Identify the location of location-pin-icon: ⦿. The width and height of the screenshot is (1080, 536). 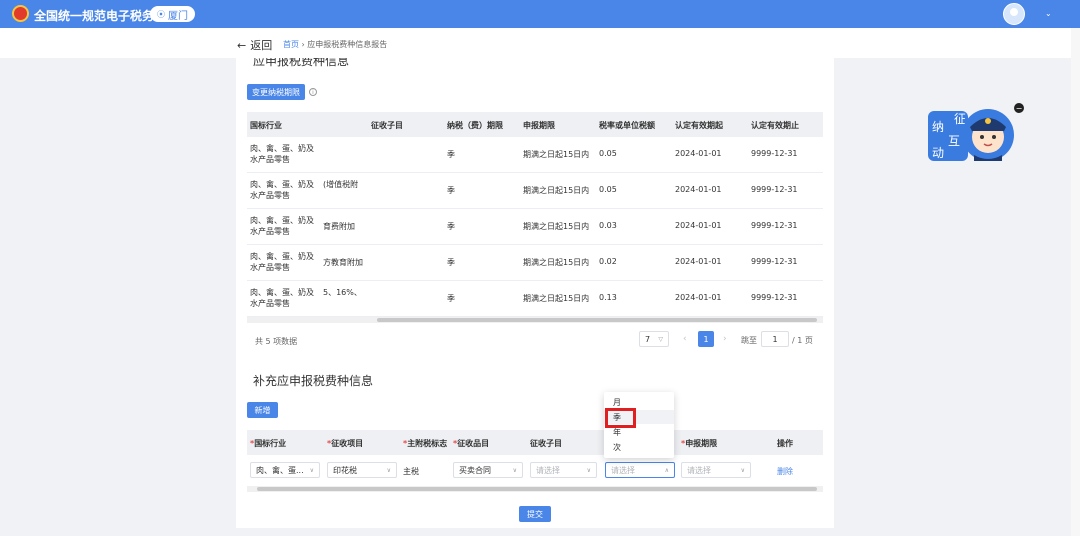
(161, 14).